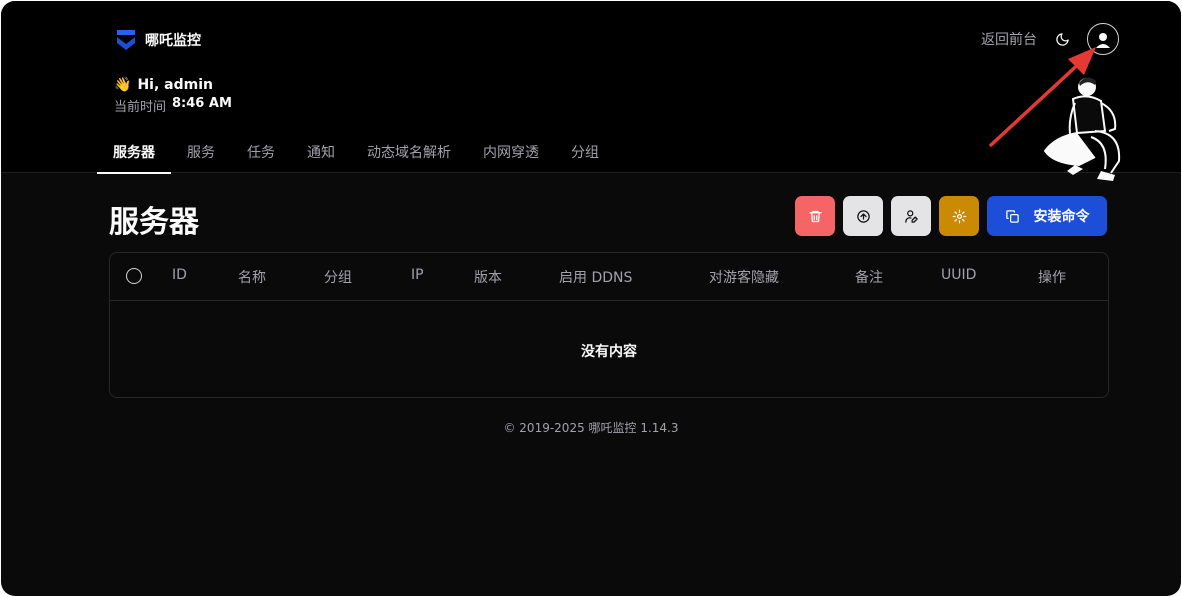 Image resolution: width=1182 pixels, height=597 pixels. I want to click on tab-ddns: 动态域名解析, so click(409, 153).